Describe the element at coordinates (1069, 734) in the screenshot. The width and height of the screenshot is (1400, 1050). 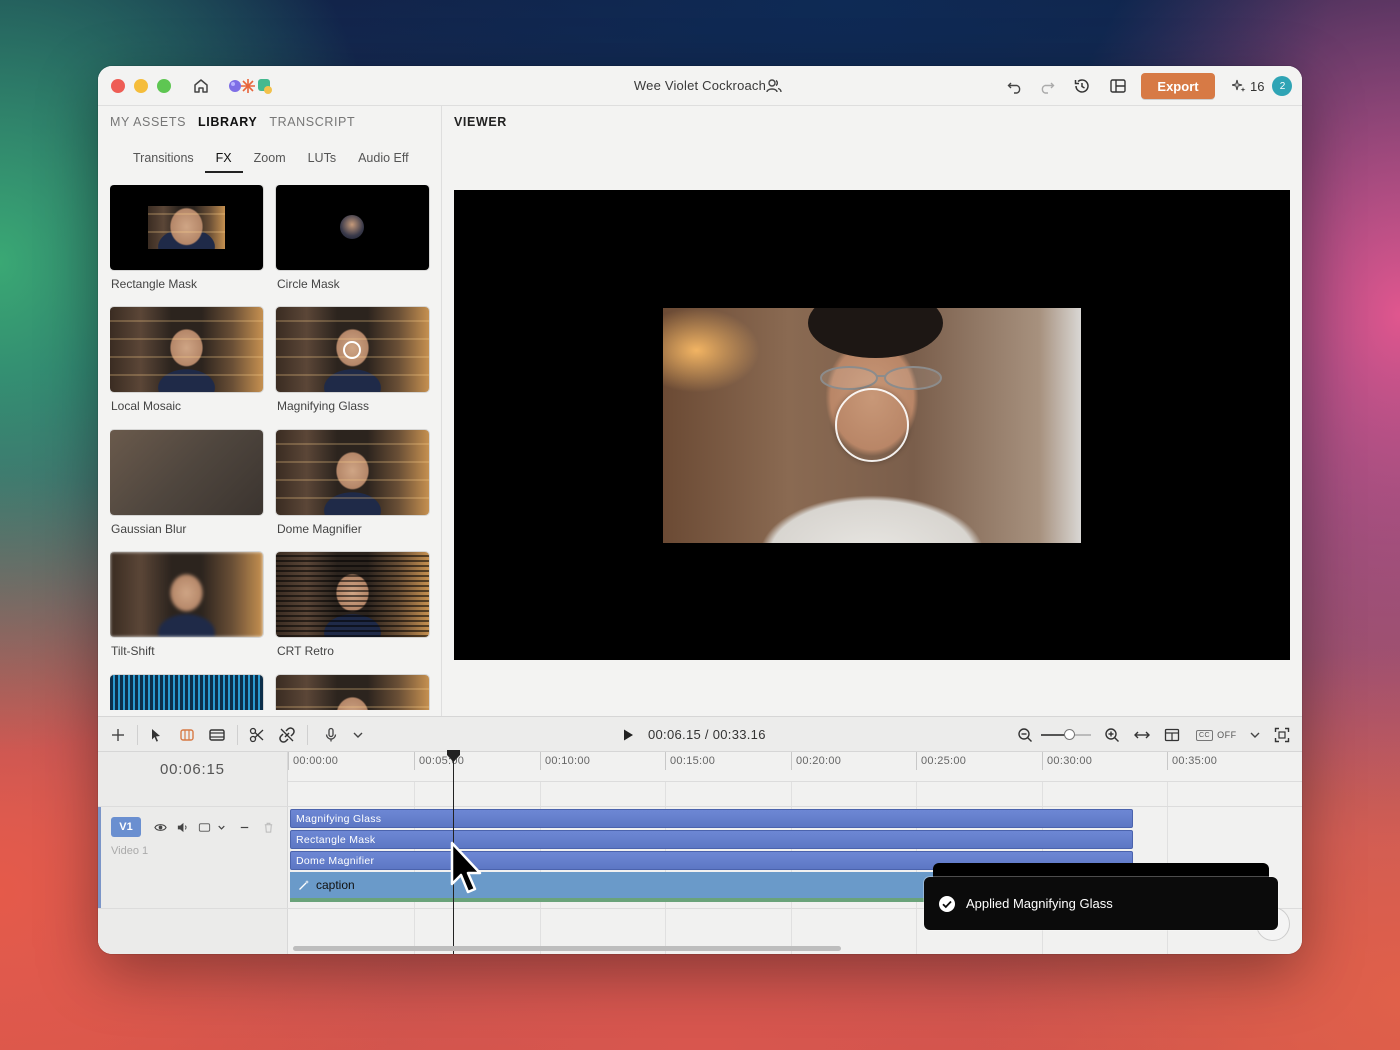
I see `zoom-slider-knob` at that location.